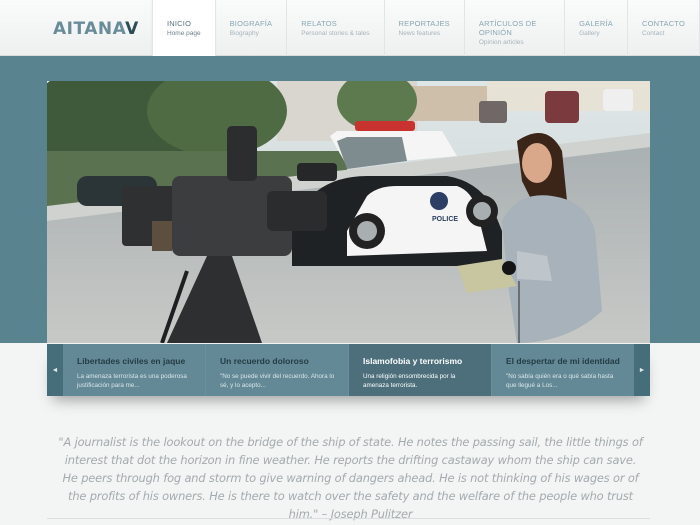 The image size is (700, 525). I want to click on nav-label: GALERÍA, so click(596, 23).